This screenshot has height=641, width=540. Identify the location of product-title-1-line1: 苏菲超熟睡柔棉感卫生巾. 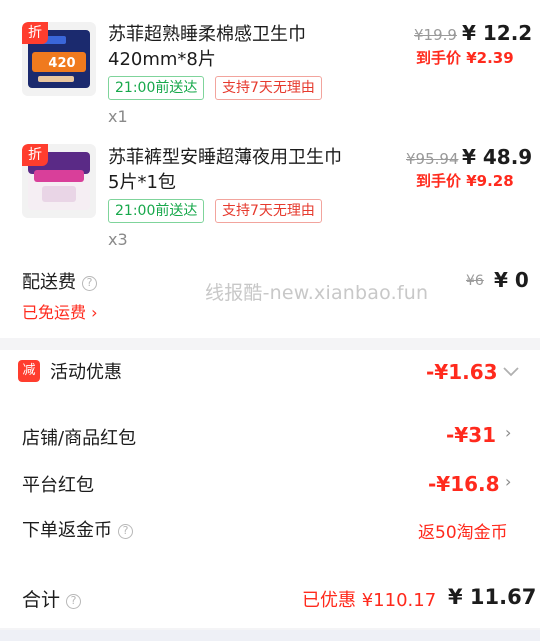
(238, 34).